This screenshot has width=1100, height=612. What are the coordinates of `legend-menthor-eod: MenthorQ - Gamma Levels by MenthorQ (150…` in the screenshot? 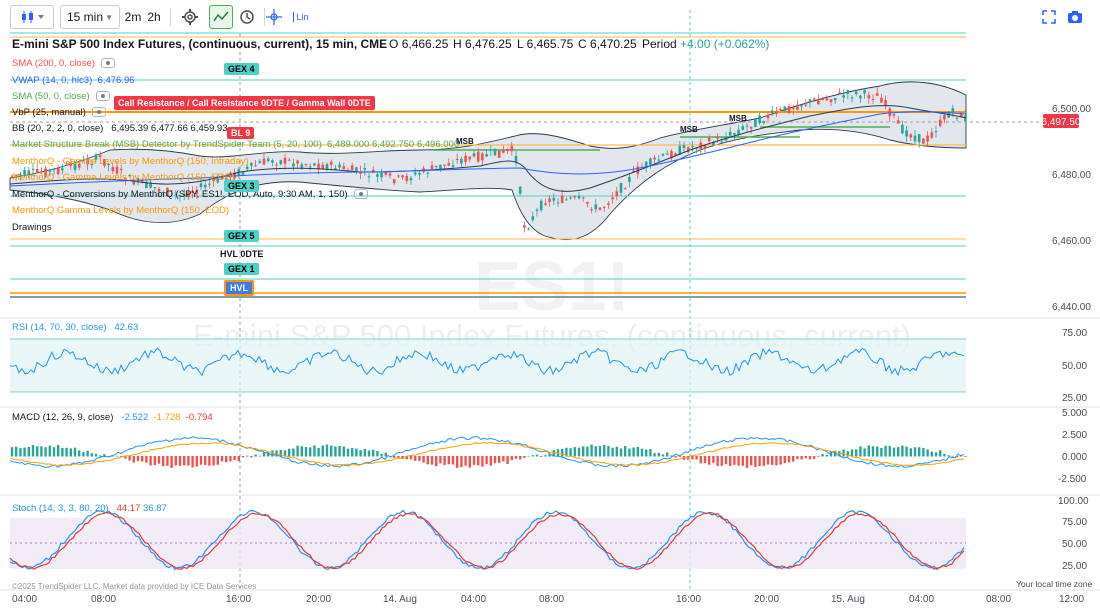 It's located at (123, 178).